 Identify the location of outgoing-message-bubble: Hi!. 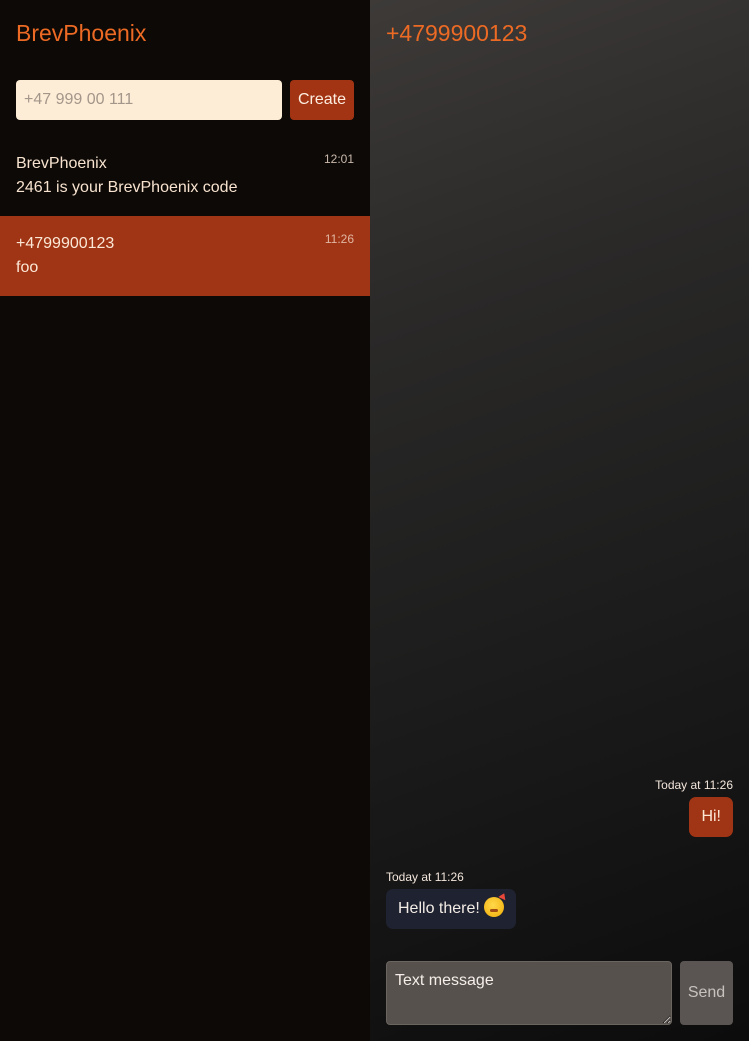
(711, 817).